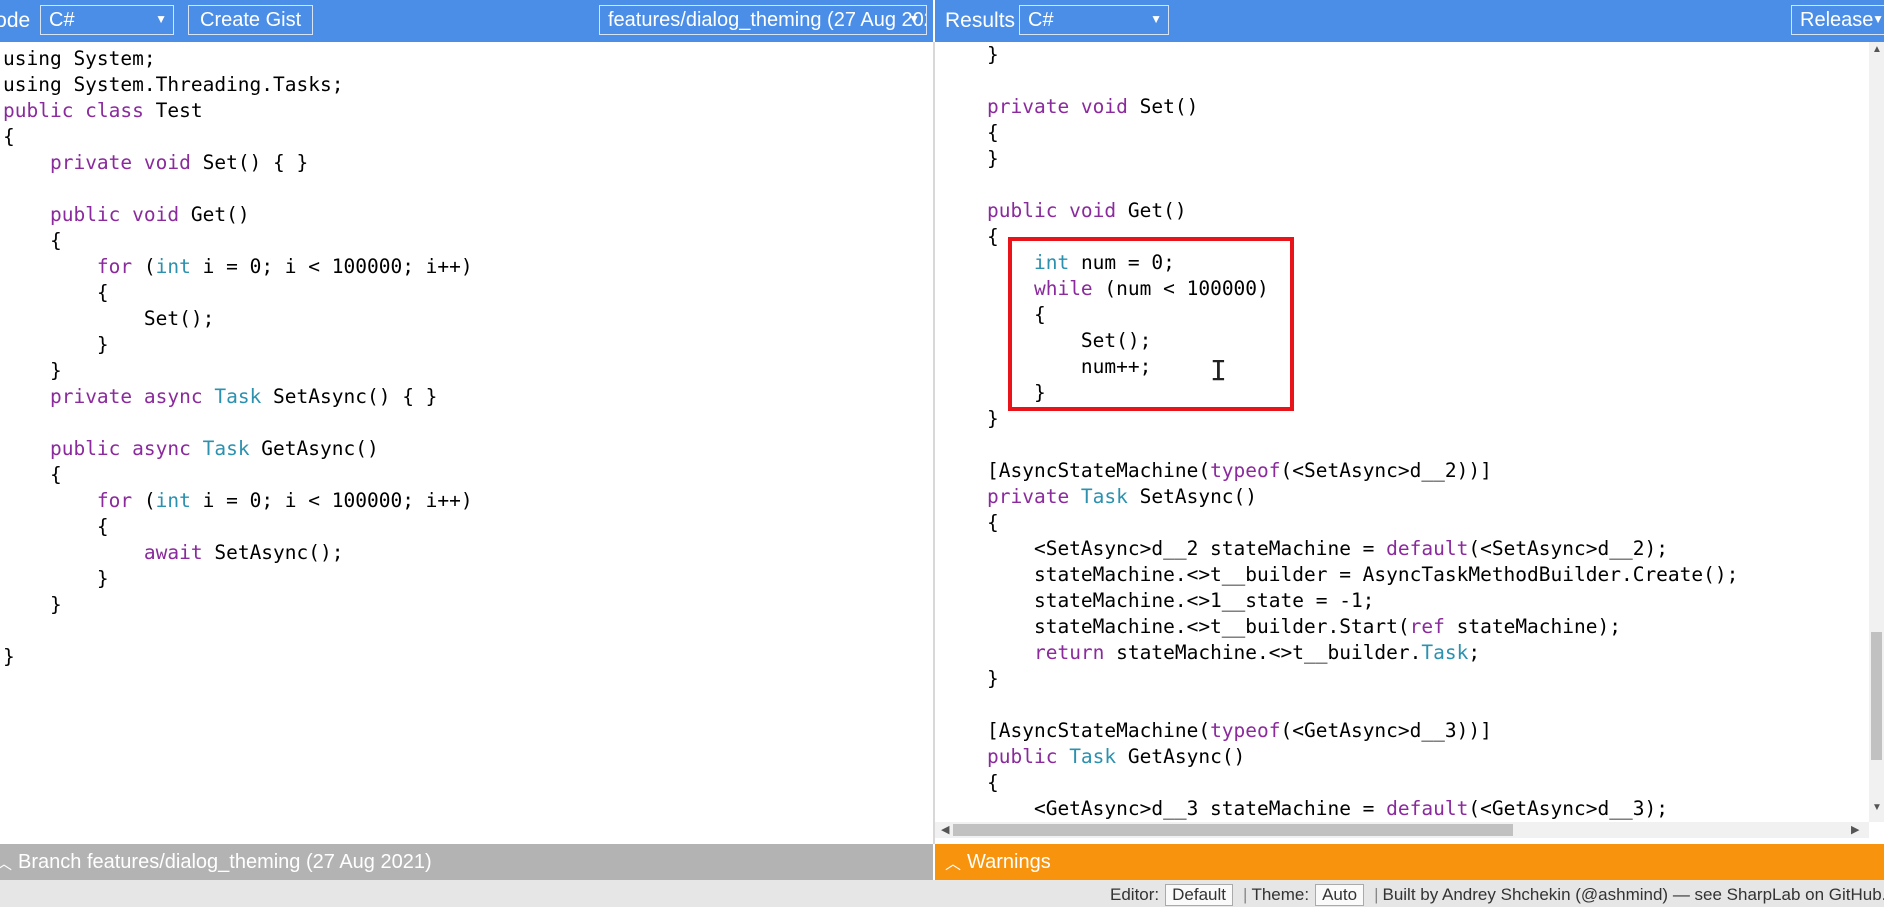 Image resolution: width=1884 pixels, height=907 pixels. What do you see at coordinates (349, 396) in the screenshot?
I see `code-token: SetAsync() { }` at bounding box center [349, 396].